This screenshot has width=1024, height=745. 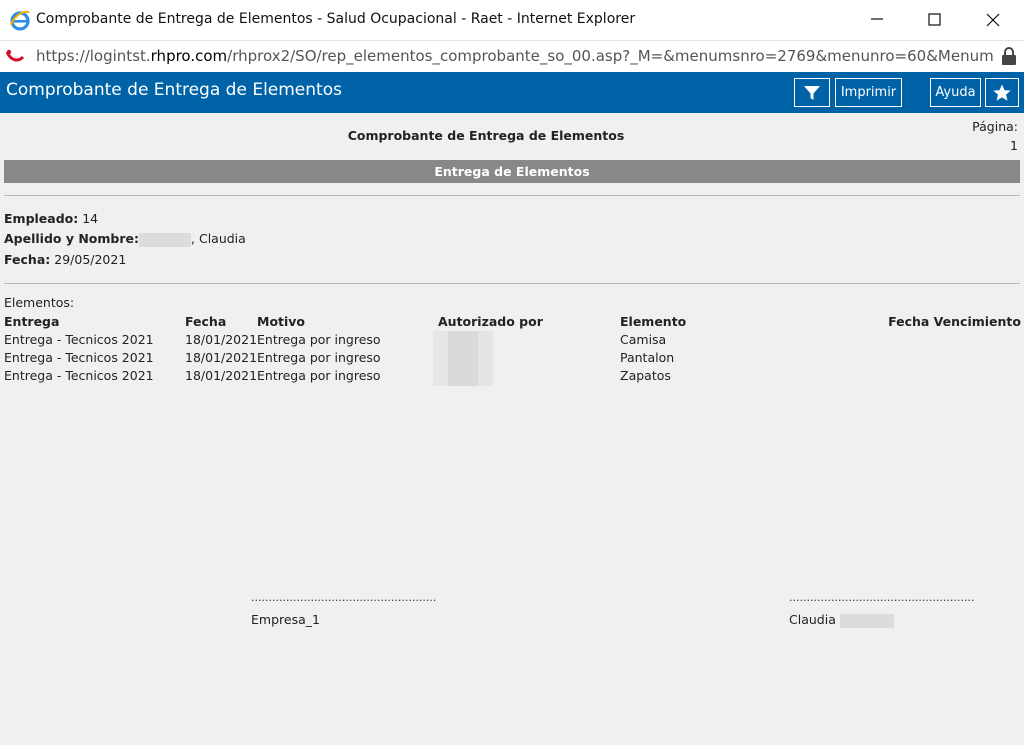 What do you see at coordinates (39, 302) in the screenshot?
I see `elements-label: Elementos:` at bounding box center [39, 302].